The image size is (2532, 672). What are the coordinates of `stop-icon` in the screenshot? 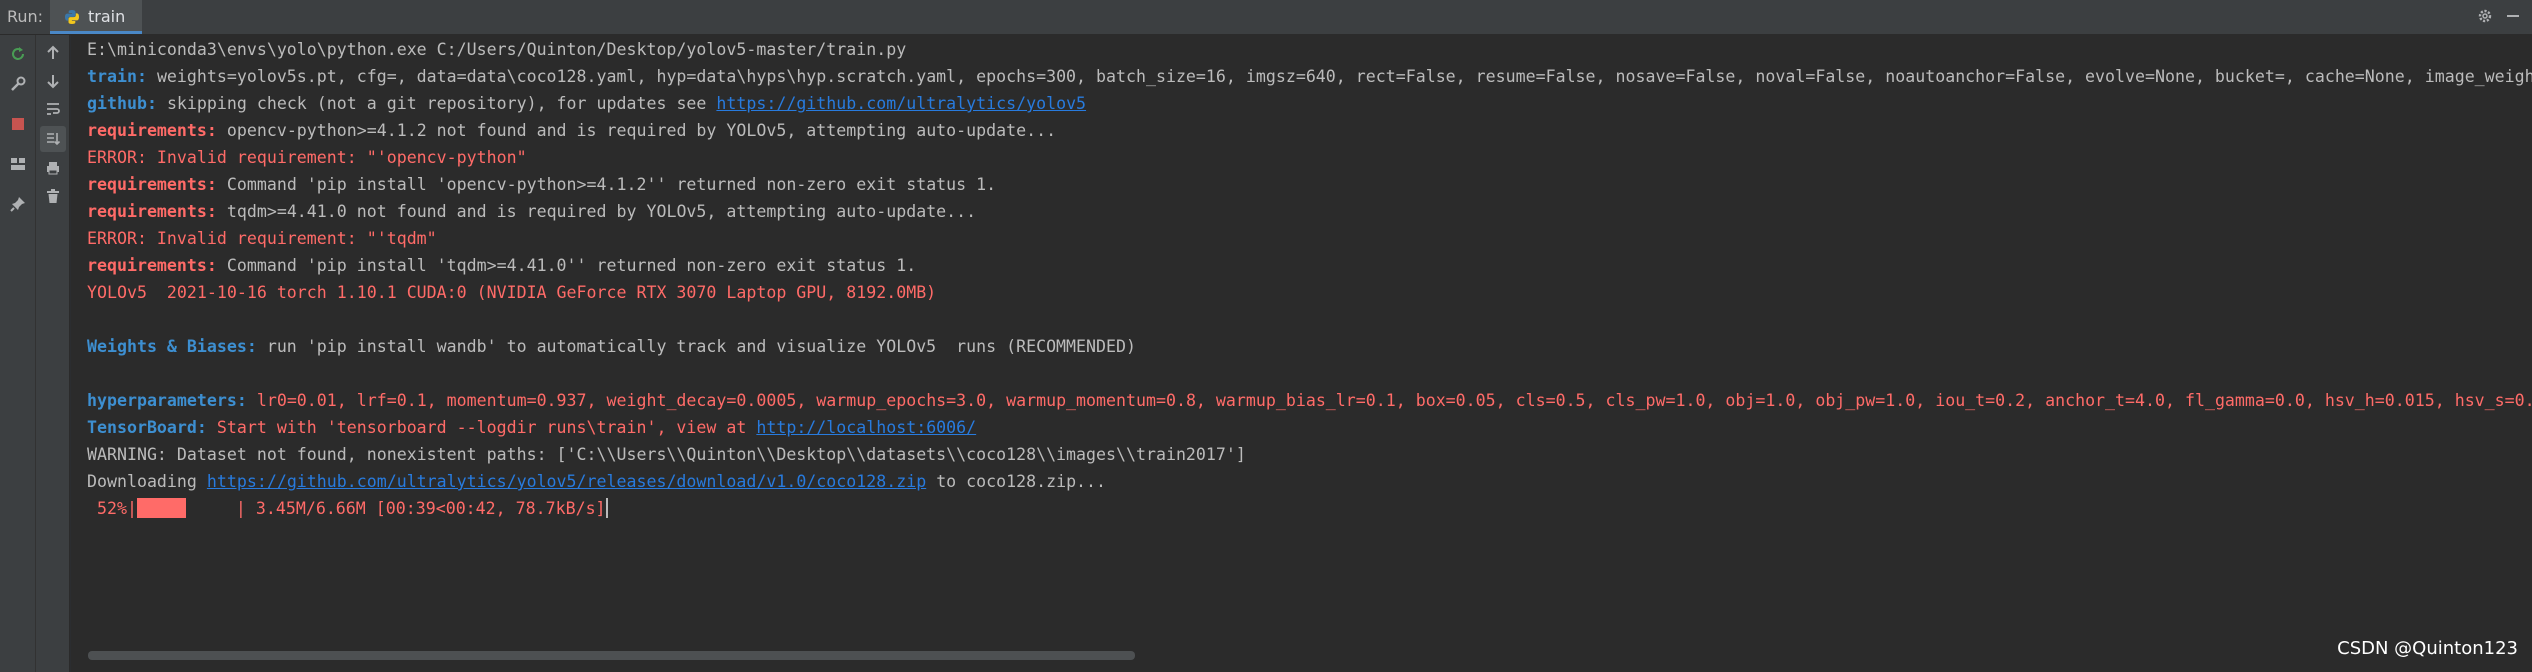 It's located at (18, 124).